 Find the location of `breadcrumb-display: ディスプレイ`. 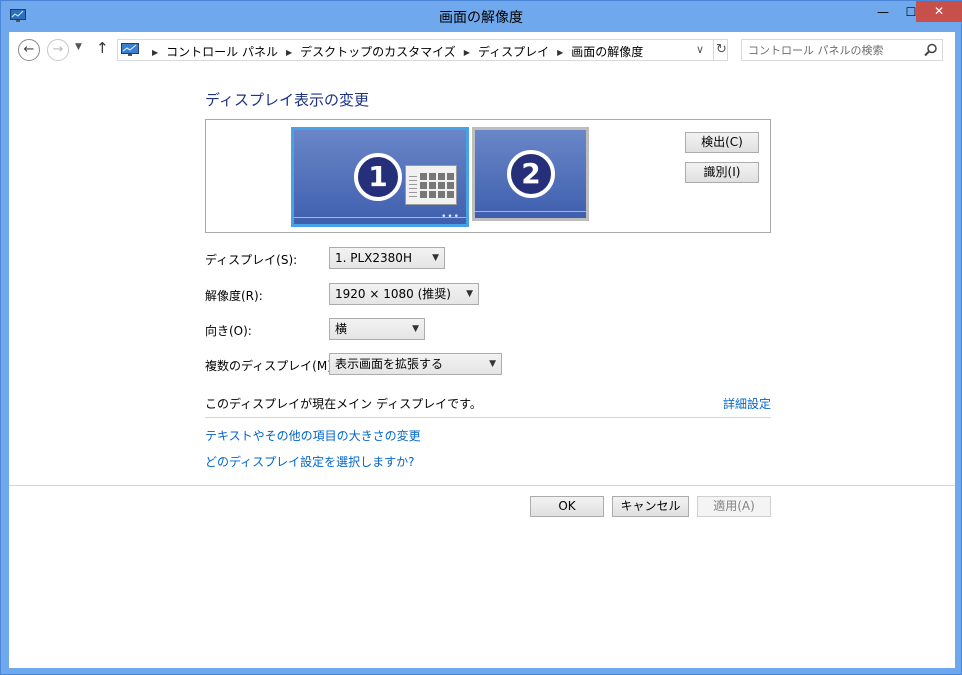

breadcrumb-display: ディスプレイ is located at coordinates (513, 52).